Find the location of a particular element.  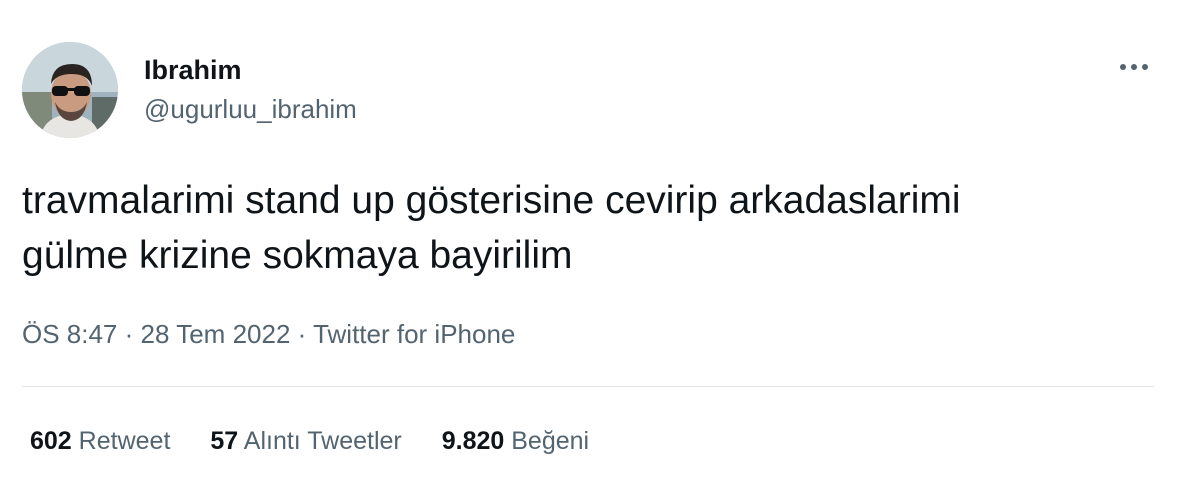

quotes-count: 57 is located at coordinates (224, 441).